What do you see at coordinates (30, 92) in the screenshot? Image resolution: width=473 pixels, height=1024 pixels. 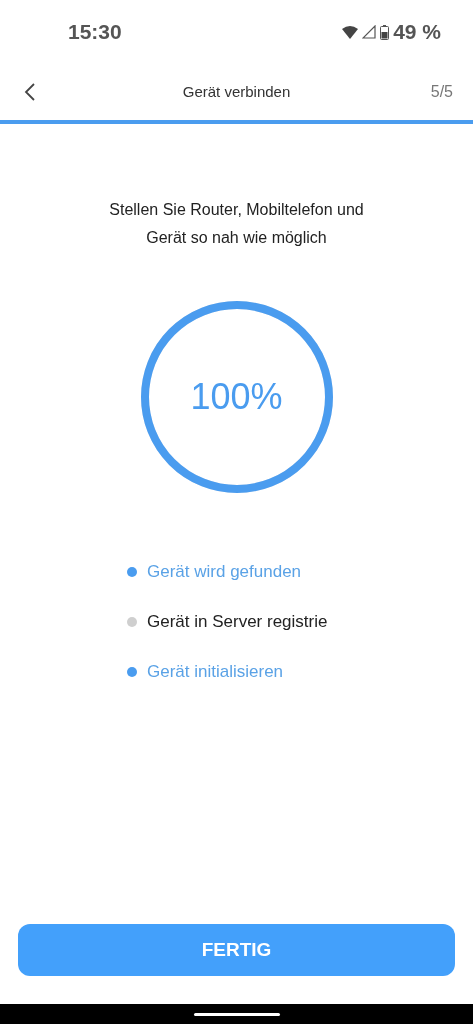 I see `back-icon` at bounding box center [30, 92].